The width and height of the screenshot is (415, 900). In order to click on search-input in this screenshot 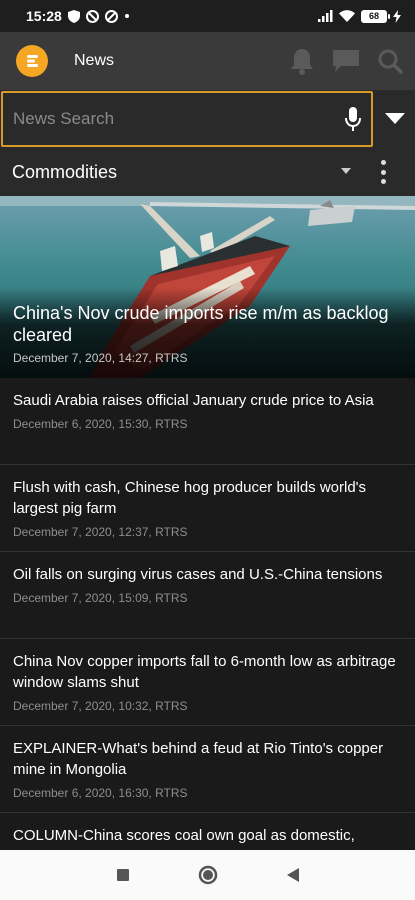, I will do `click(179, 119)`.